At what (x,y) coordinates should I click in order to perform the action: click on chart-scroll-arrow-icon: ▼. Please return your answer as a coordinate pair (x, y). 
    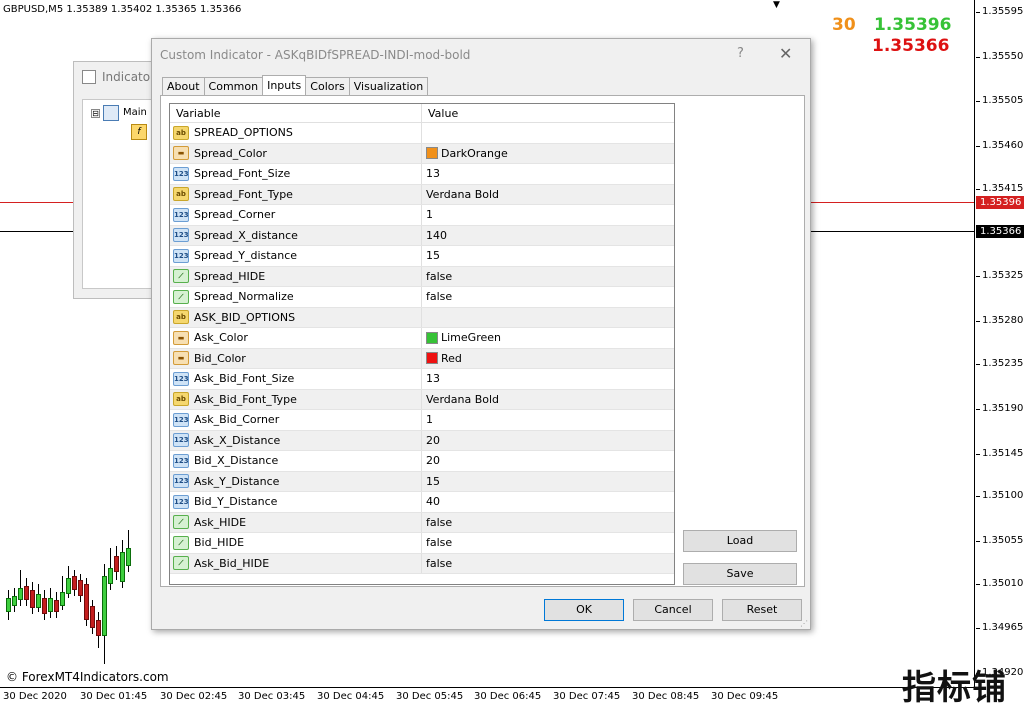
    Looking at the image, I should click on (776, 5).